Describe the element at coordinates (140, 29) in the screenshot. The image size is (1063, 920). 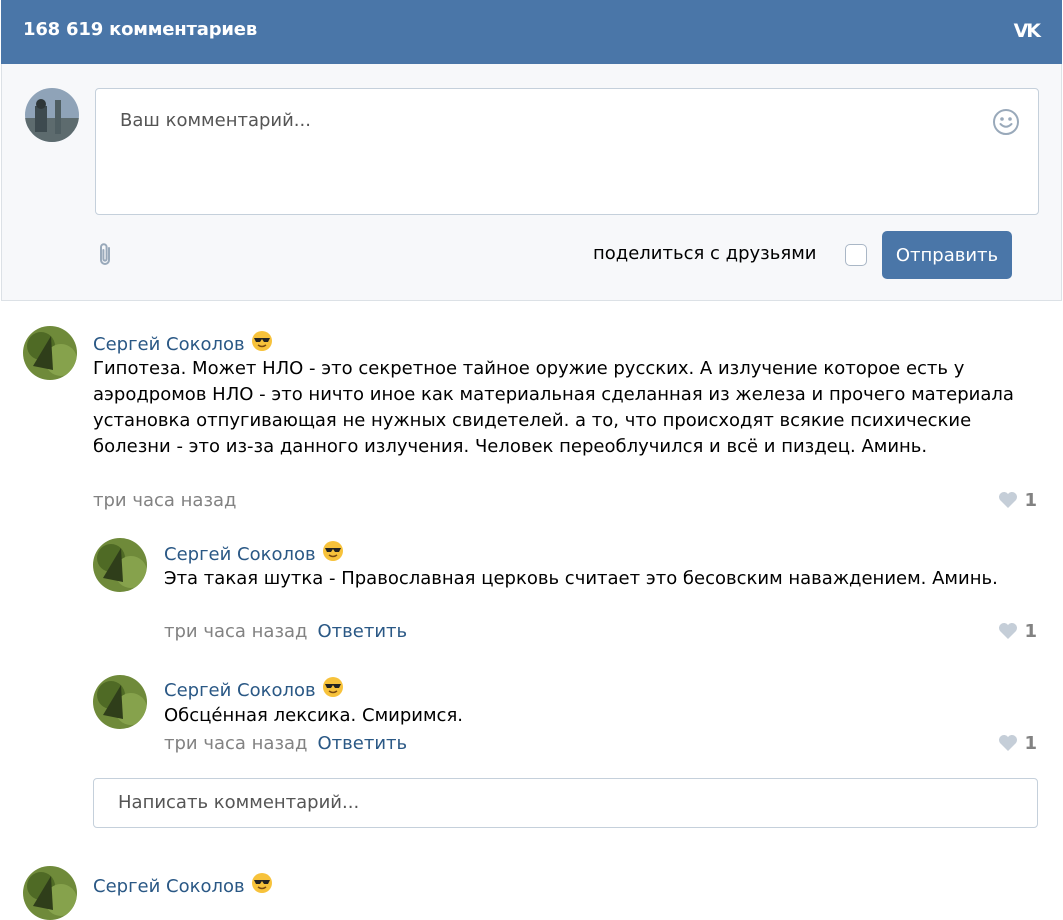
I see `comments-count-title: 168 619 комментариев` at that location.